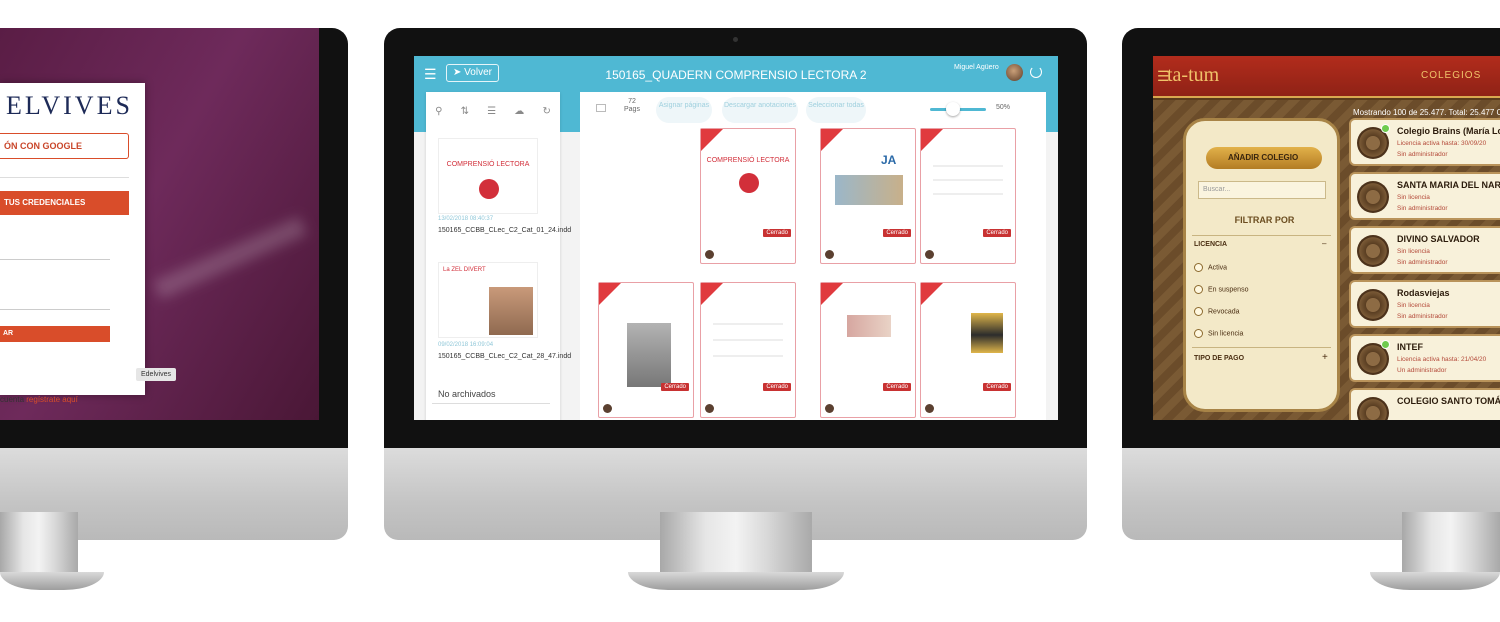 The image size is (1500, 622). Describe the element at coordinates (976, 67) in the screenshot. I see `user-name: Miguel Agüero` at that location.